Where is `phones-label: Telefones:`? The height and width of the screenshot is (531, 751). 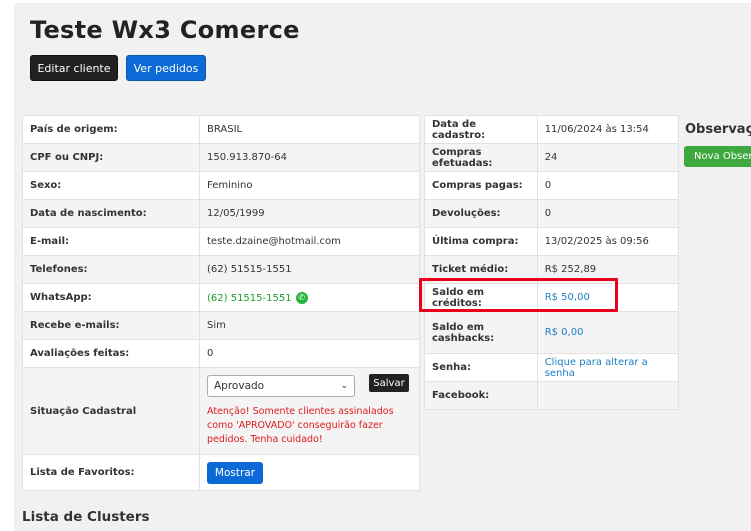 phones-label: Telefones: is located at coordinates (111, 269).